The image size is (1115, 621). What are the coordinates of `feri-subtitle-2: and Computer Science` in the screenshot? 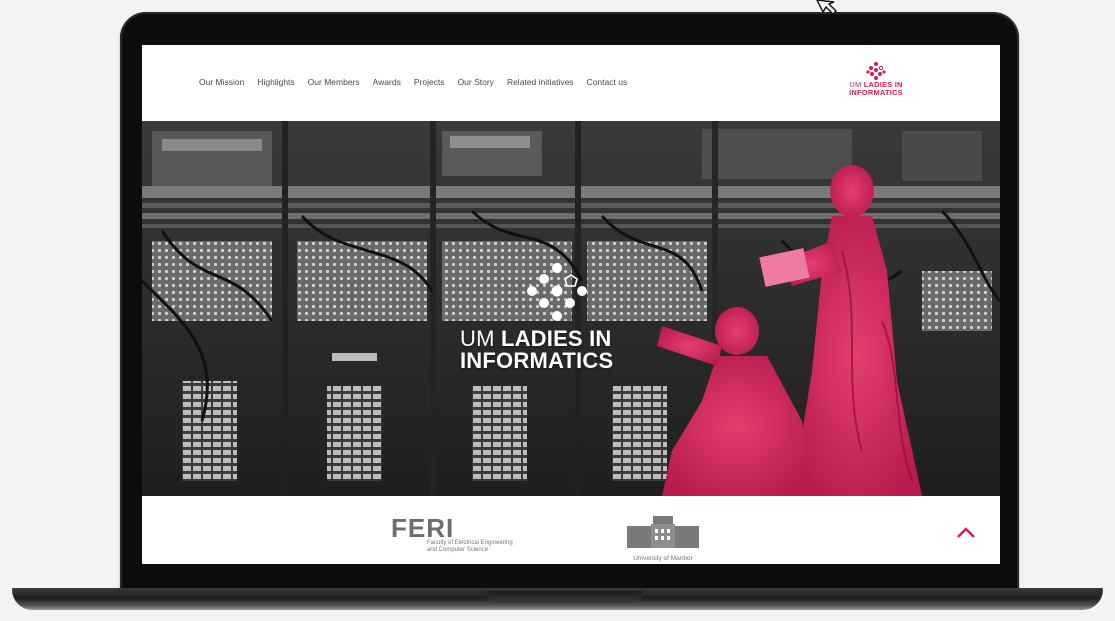 It's located at (458, 550).